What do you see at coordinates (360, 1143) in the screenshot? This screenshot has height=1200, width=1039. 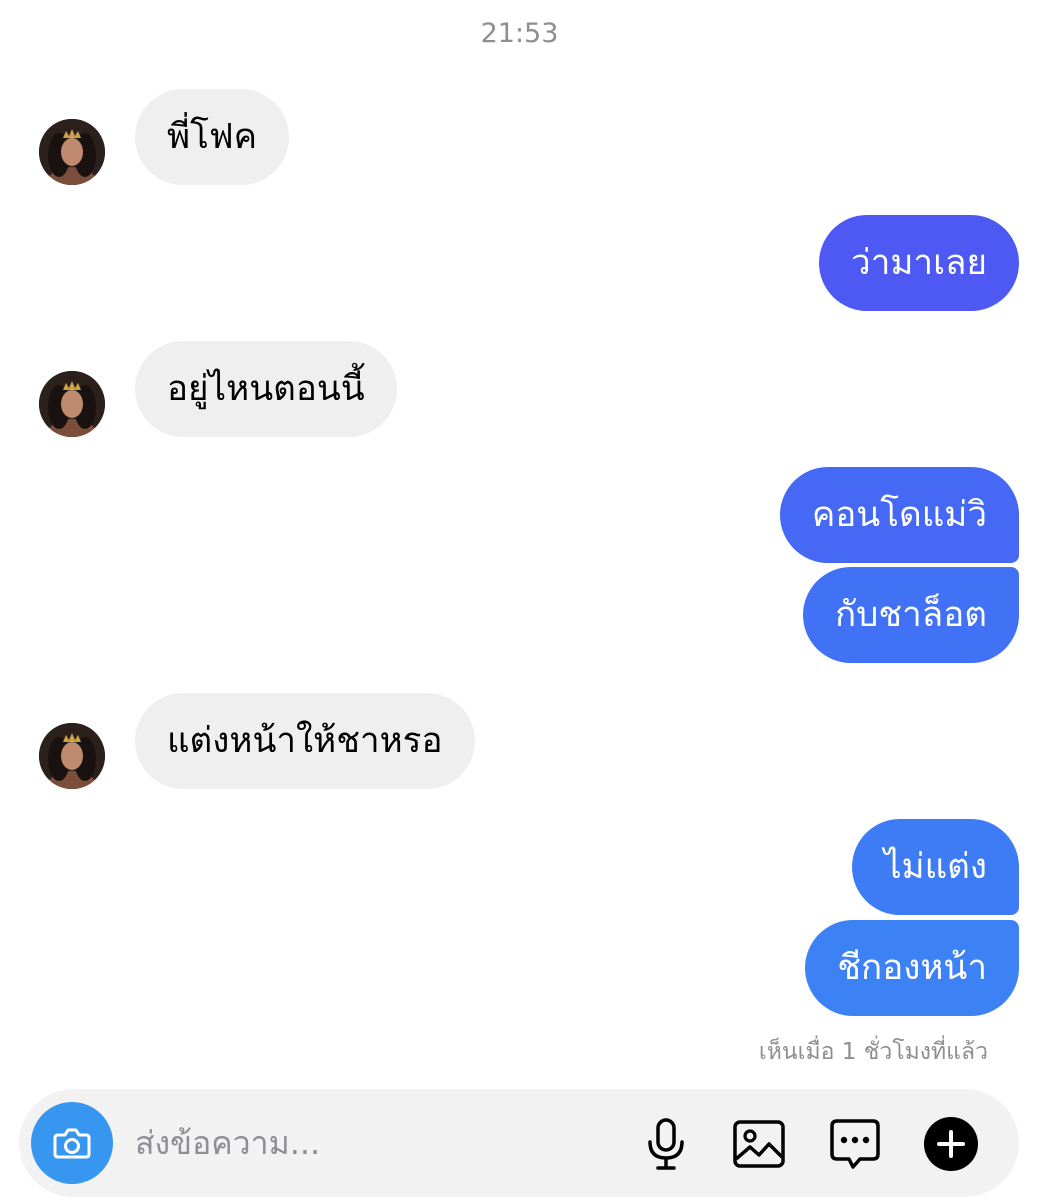 I see `message-input` at bounding box center [360, 1143].